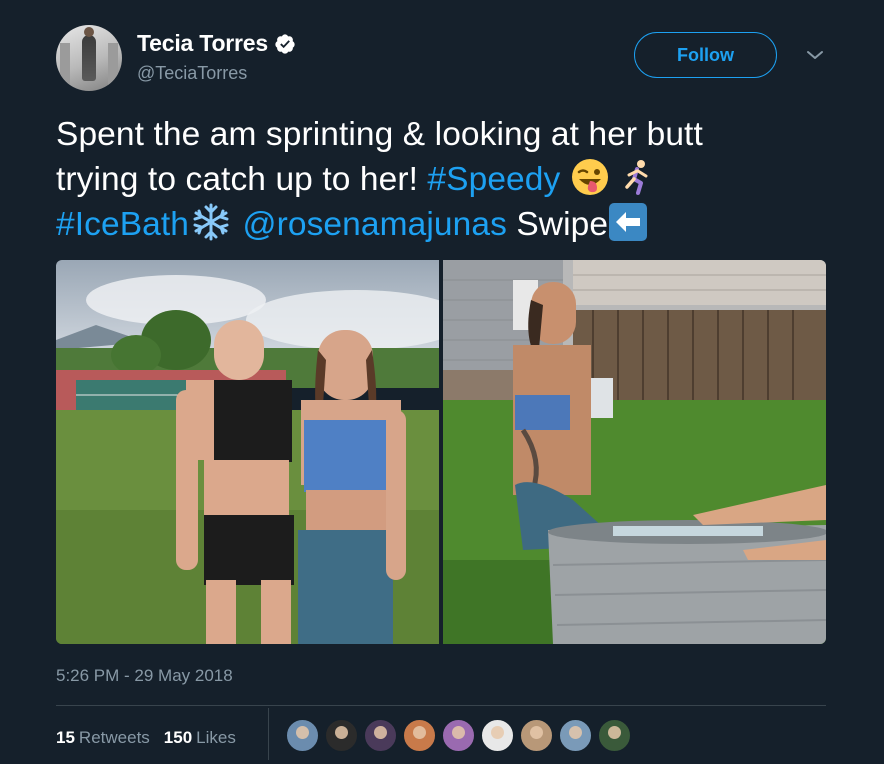 The width and height of the screenshot is (884, 764). What do you see at coordinates (65, 737) in the screenshot?
I see `retweets-count: 15` at bounding box center [65, 737].